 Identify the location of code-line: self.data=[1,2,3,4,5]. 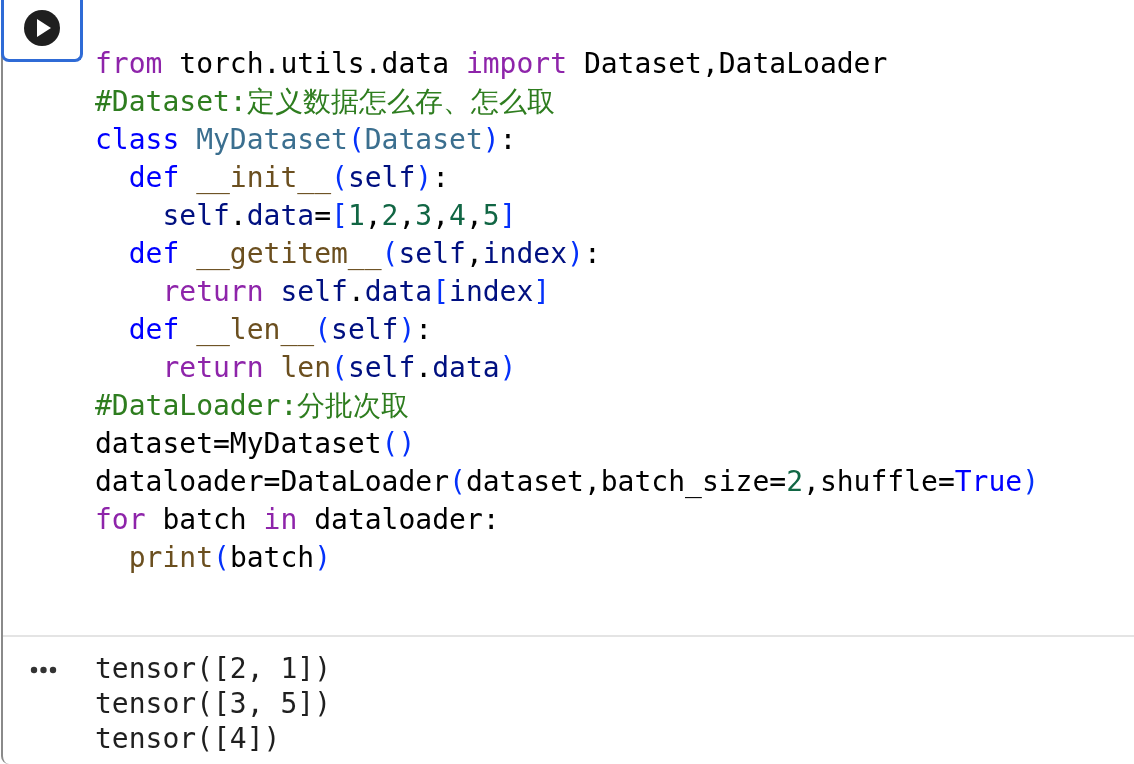
(339, 216).